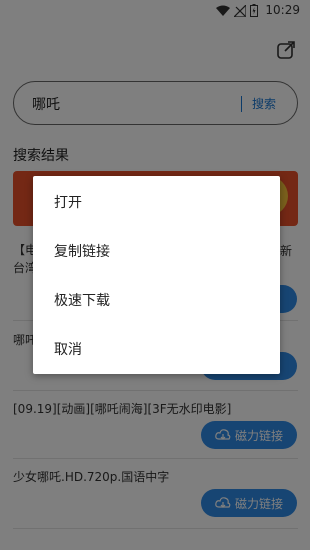  I want to click on menu-item-fast-download: 极速下载, so click(82, 300).